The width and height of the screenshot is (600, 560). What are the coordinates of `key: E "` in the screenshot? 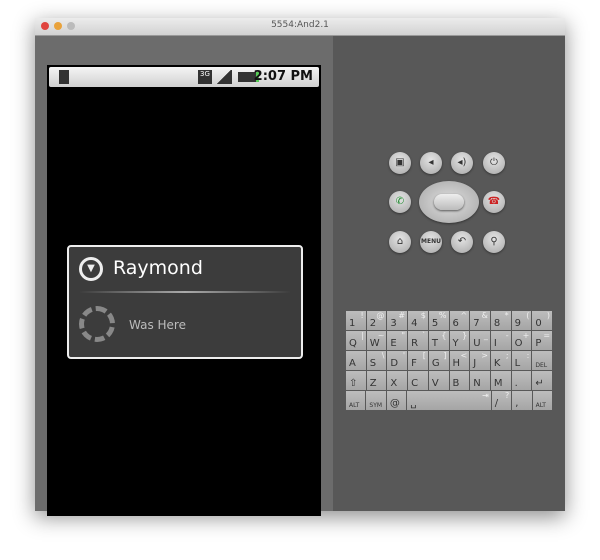 It's located at (397, 340).